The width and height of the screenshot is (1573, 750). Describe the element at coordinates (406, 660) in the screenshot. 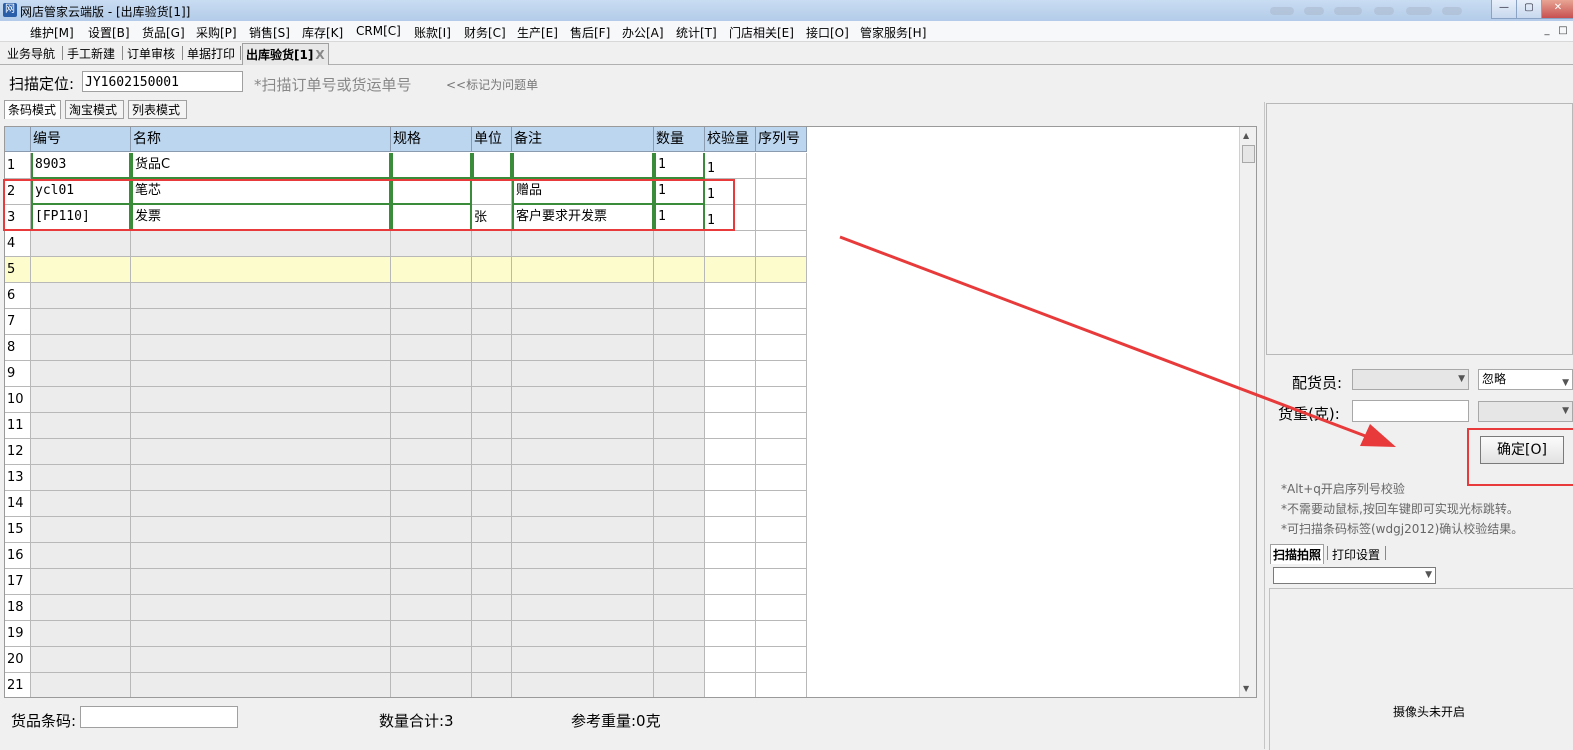

I see `table-row: 20` at that location.